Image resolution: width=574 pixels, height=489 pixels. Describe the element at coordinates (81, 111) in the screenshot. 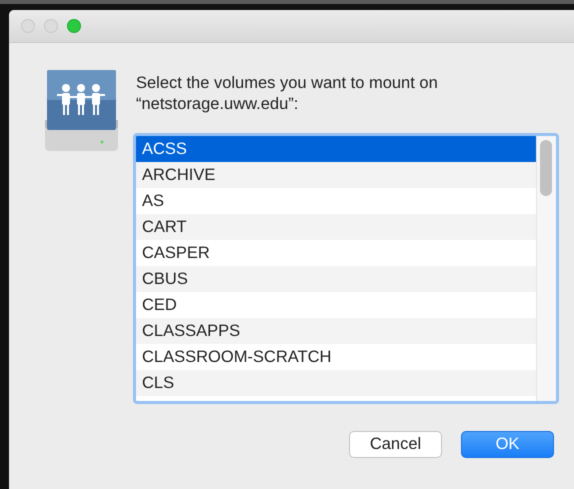

I see `network-drive-icon` at that location.